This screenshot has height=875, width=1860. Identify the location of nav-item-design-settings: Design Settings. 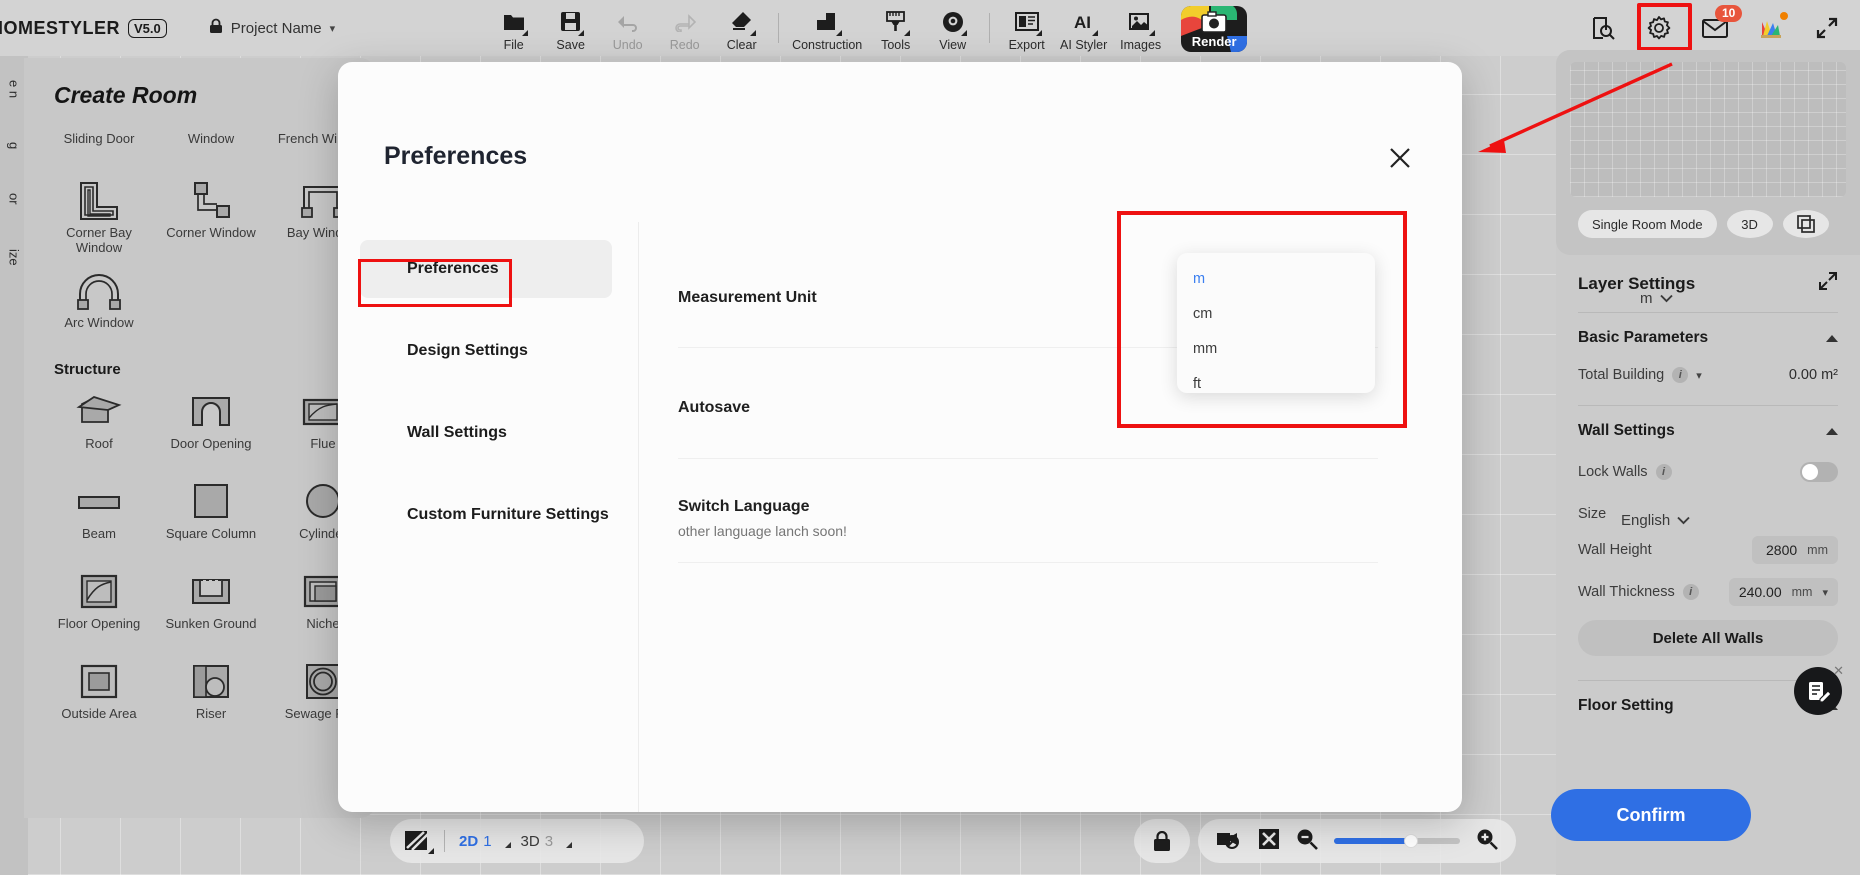
(486, 351).